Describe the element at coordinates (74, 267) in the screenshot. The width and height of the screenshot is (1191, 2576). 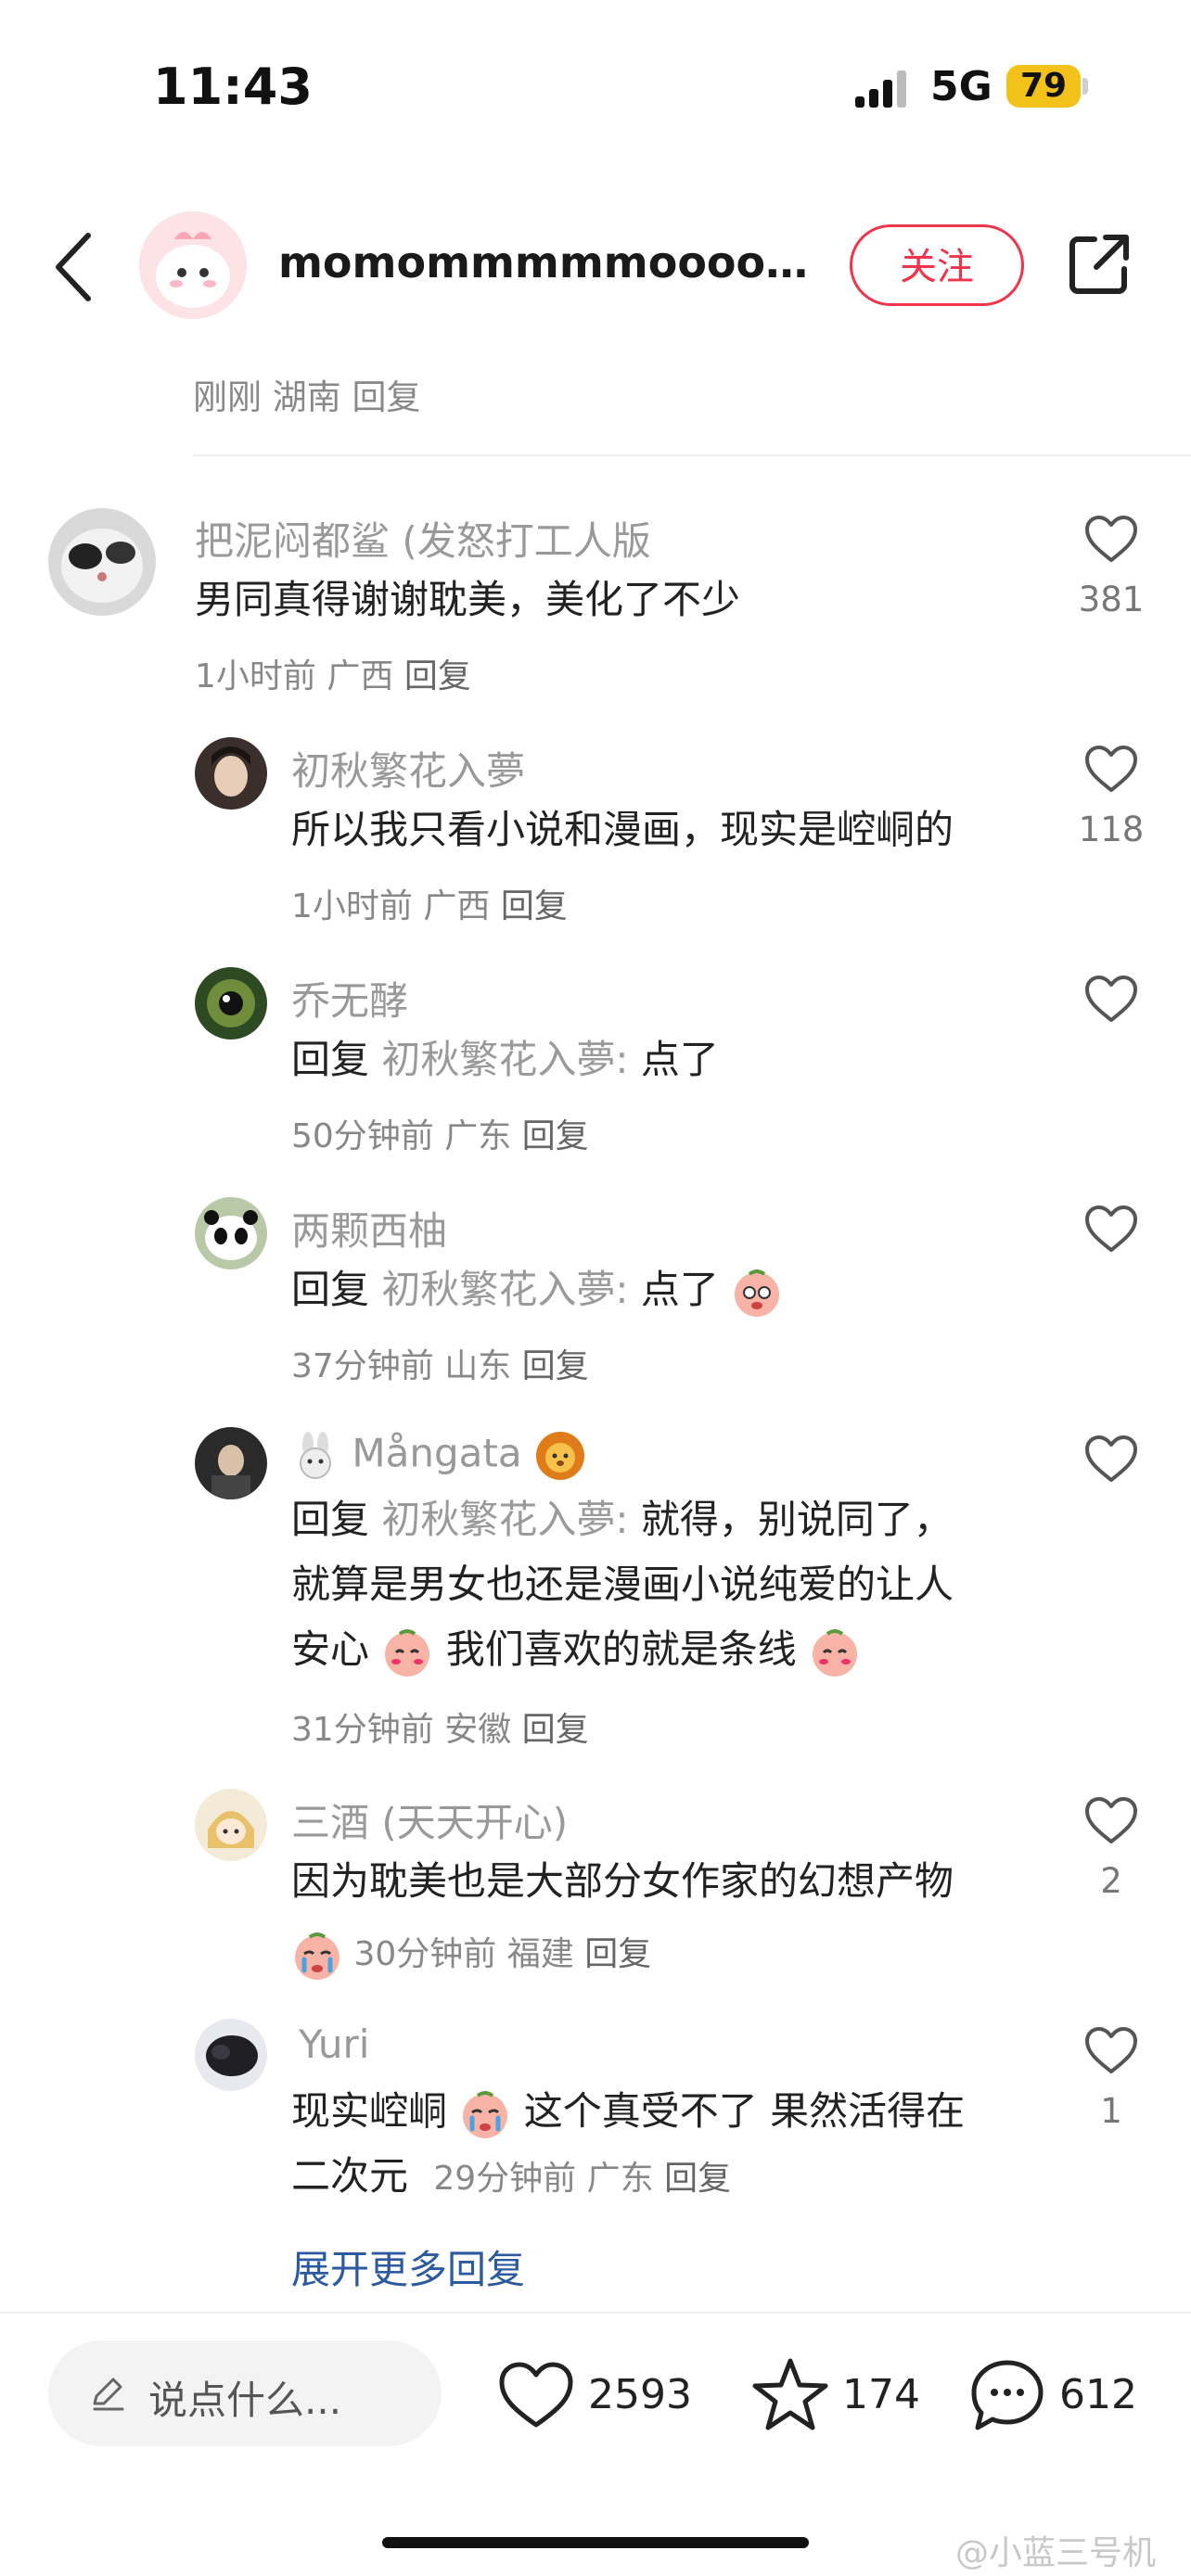
I see `back-icon` at that location.